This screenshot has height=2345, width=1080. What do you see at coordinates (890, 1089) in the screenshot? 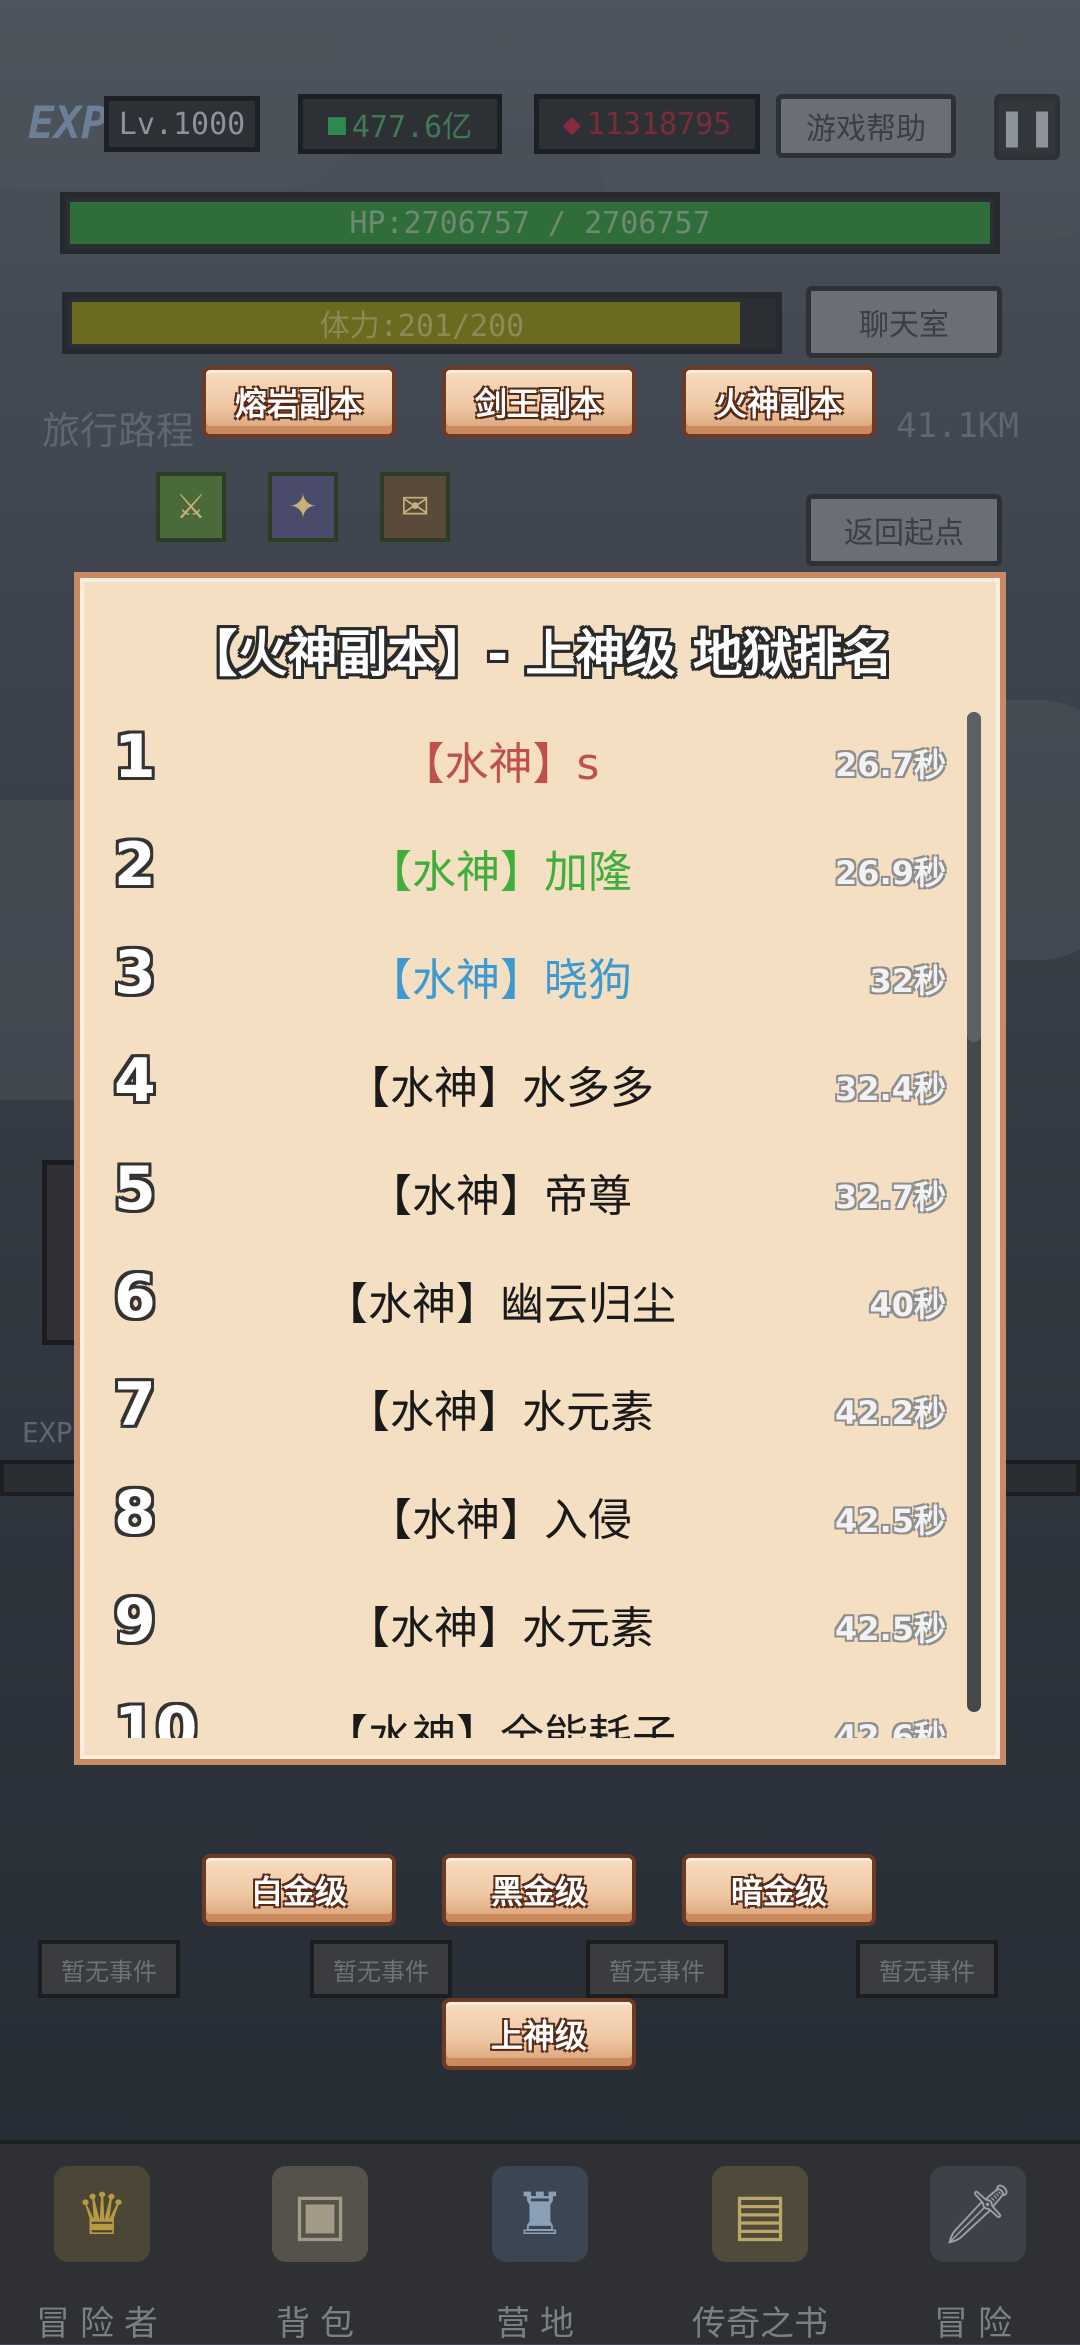
I see `clear-time: 32.4秒` at bounding box center [890, 1089].